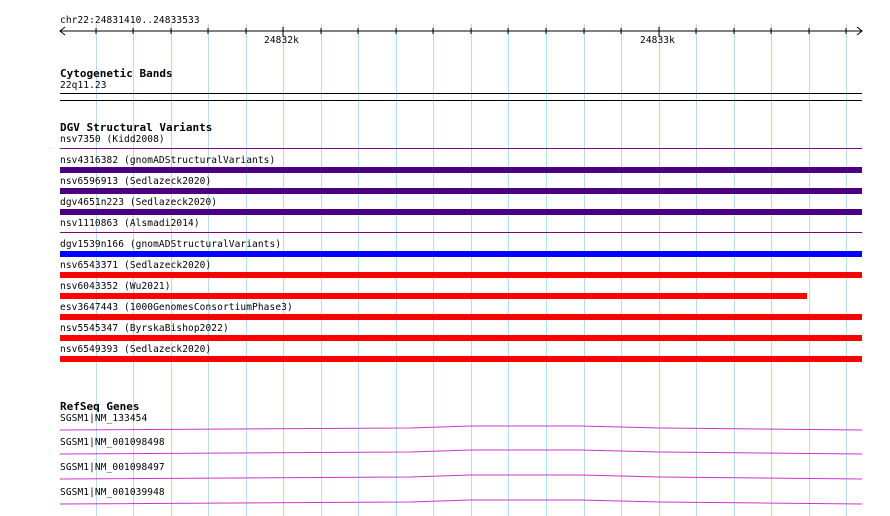  What do you see at coordinates (139, 202) in the screenshot?
I see `variant-label: dgv4651n223 (Sedlazeck2020)` at bounding box center [139, 202].